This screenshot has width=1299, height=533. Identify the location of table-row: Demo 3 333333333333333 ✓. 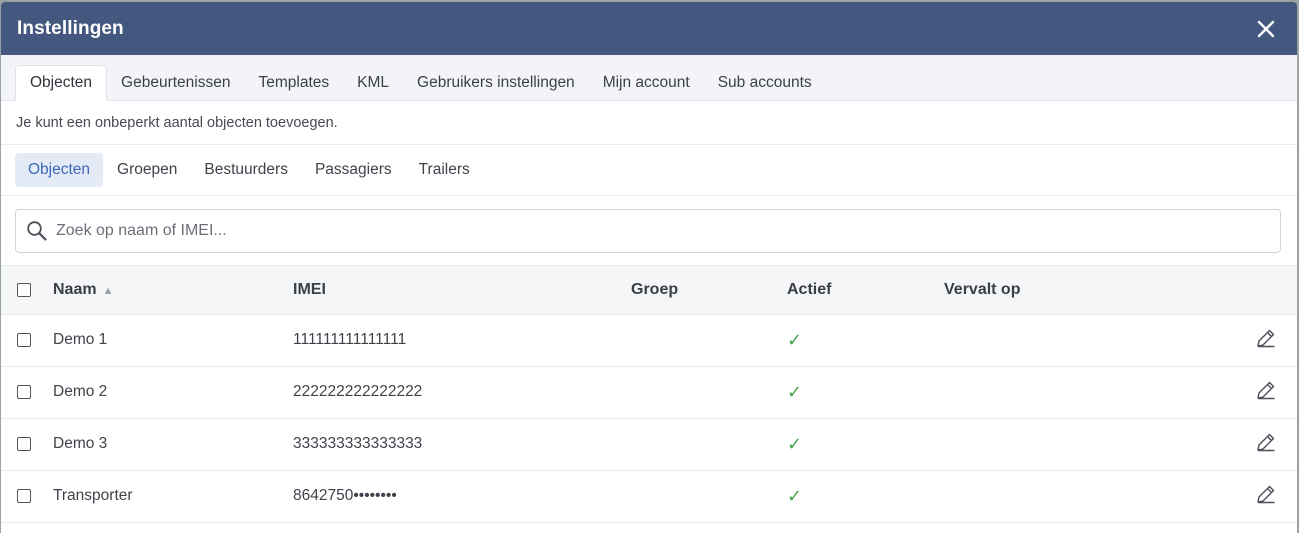
(649, 444).